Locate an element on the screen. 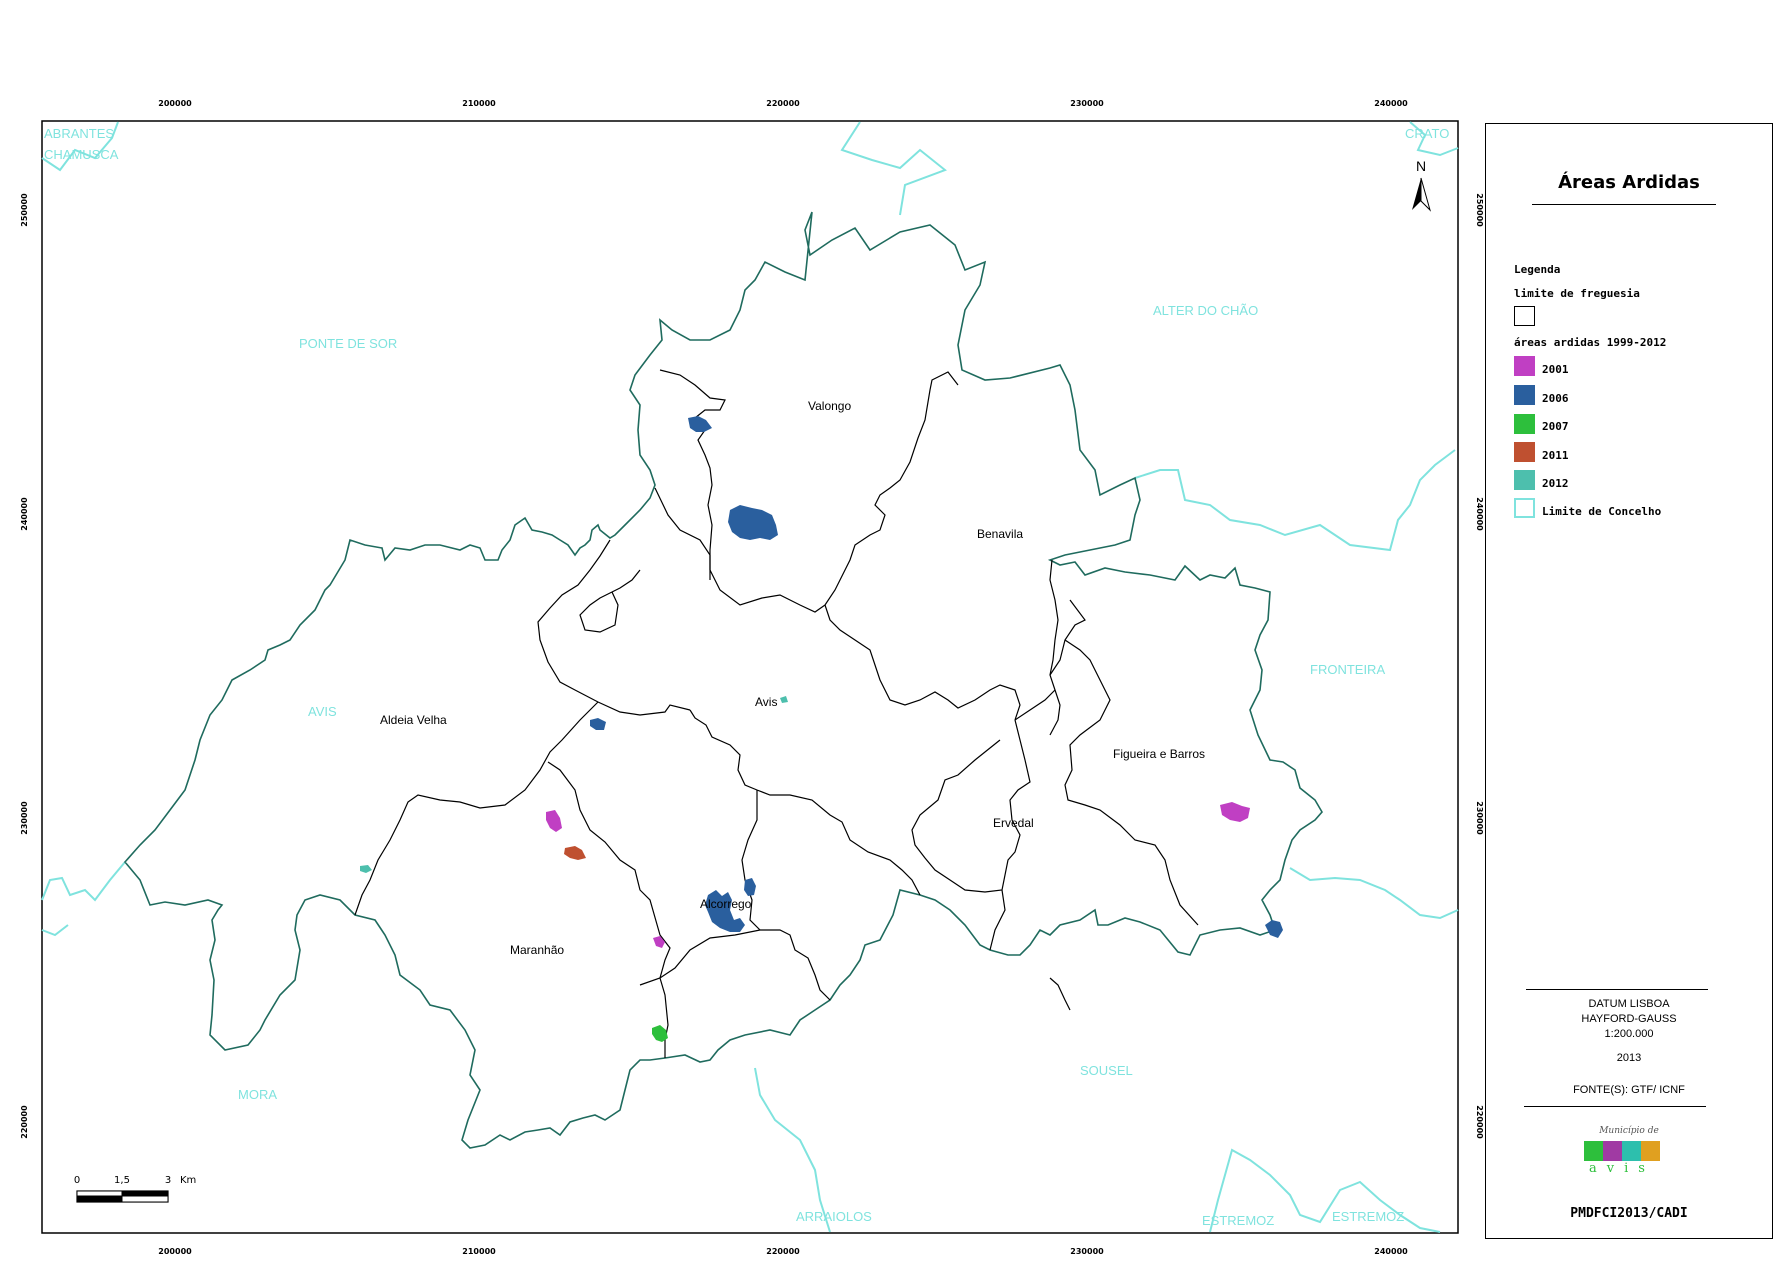  top-tick: 200000 is located at coordinates (175, 103).